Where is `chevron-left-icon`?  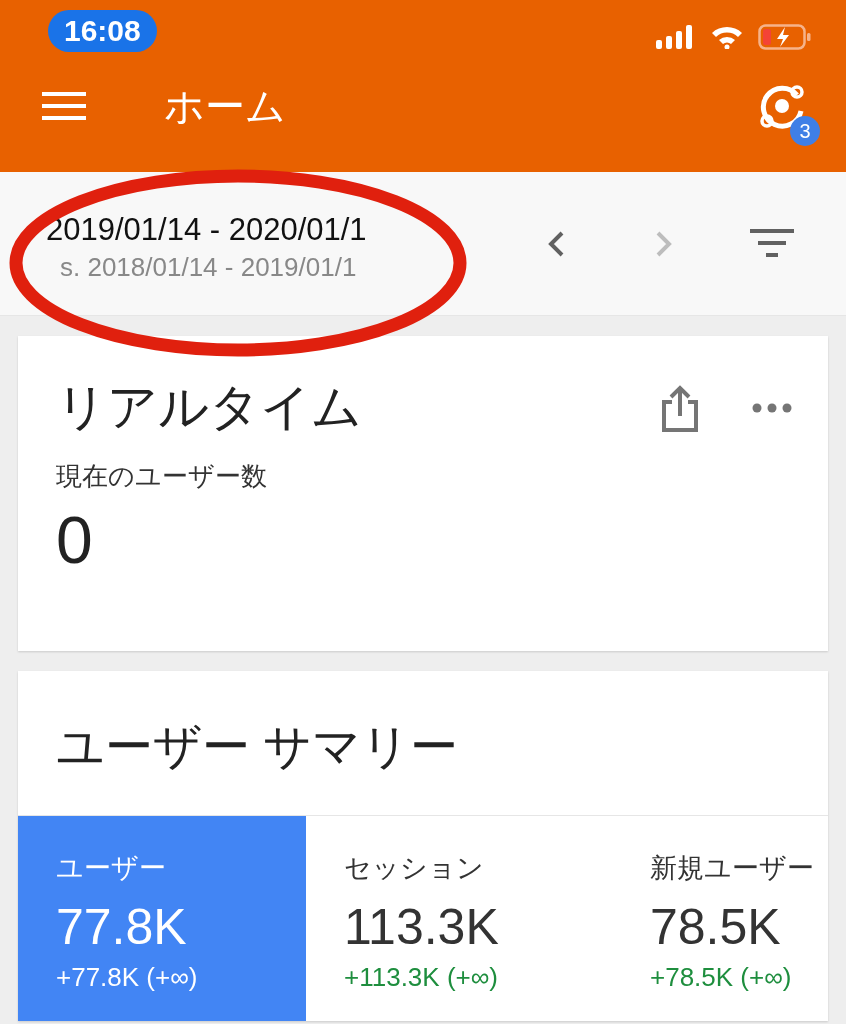
chevron-left-icon is located at coordinates (556, 243).